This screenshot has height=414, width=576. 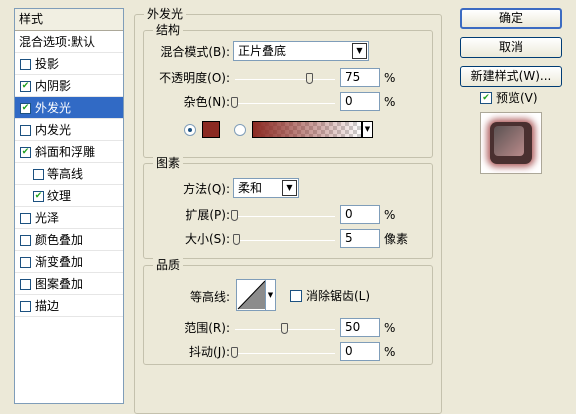 I want to click on glow-gradient-picker: ▼, so click(x=312, y=129).